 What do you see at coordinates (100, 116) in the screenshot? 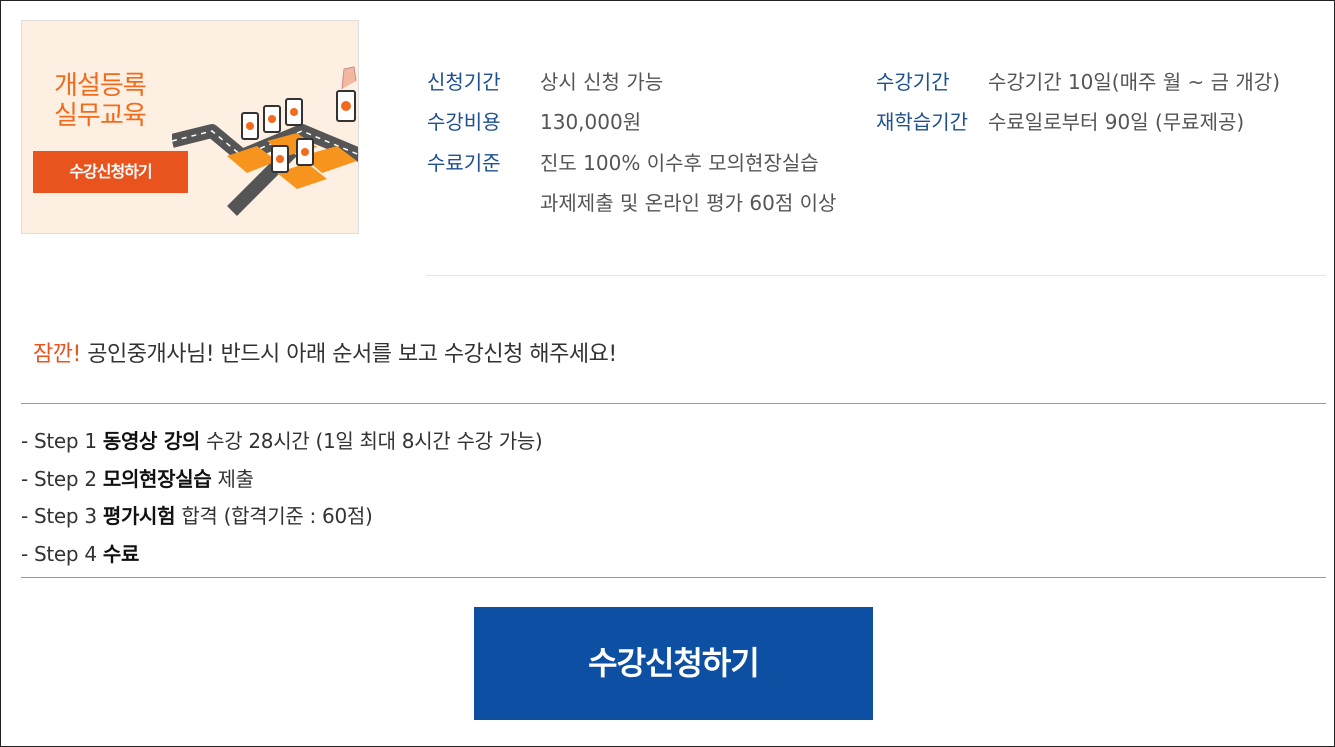
I see `thumbnail-title-line2: 실무교육` at bounding box center [100, 116].